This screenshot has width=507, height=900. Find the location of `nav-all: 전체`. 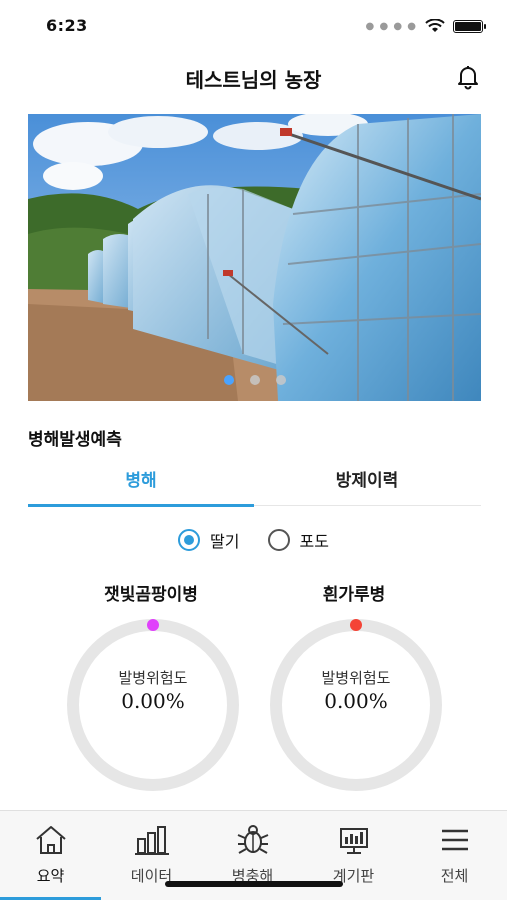

nav-all: 전체 is located at coordinates (454, 854).